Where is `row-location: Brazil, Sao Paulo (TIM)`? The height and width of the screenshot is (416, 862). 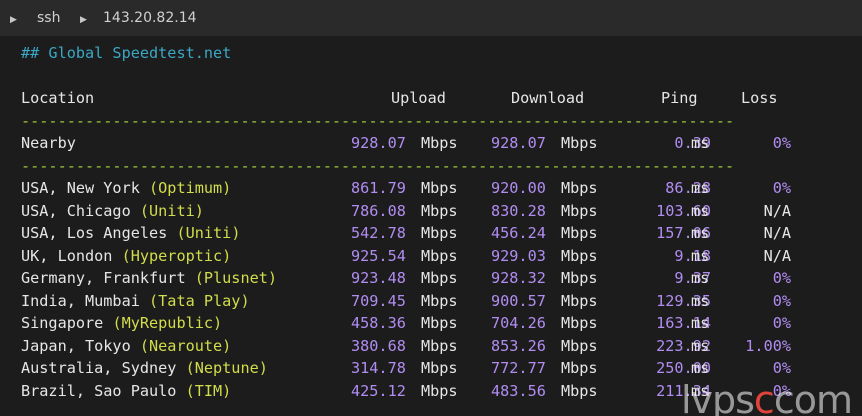
row-location: Brazil, Sao Paulo (TIM) is located at coordinates (126, 390).